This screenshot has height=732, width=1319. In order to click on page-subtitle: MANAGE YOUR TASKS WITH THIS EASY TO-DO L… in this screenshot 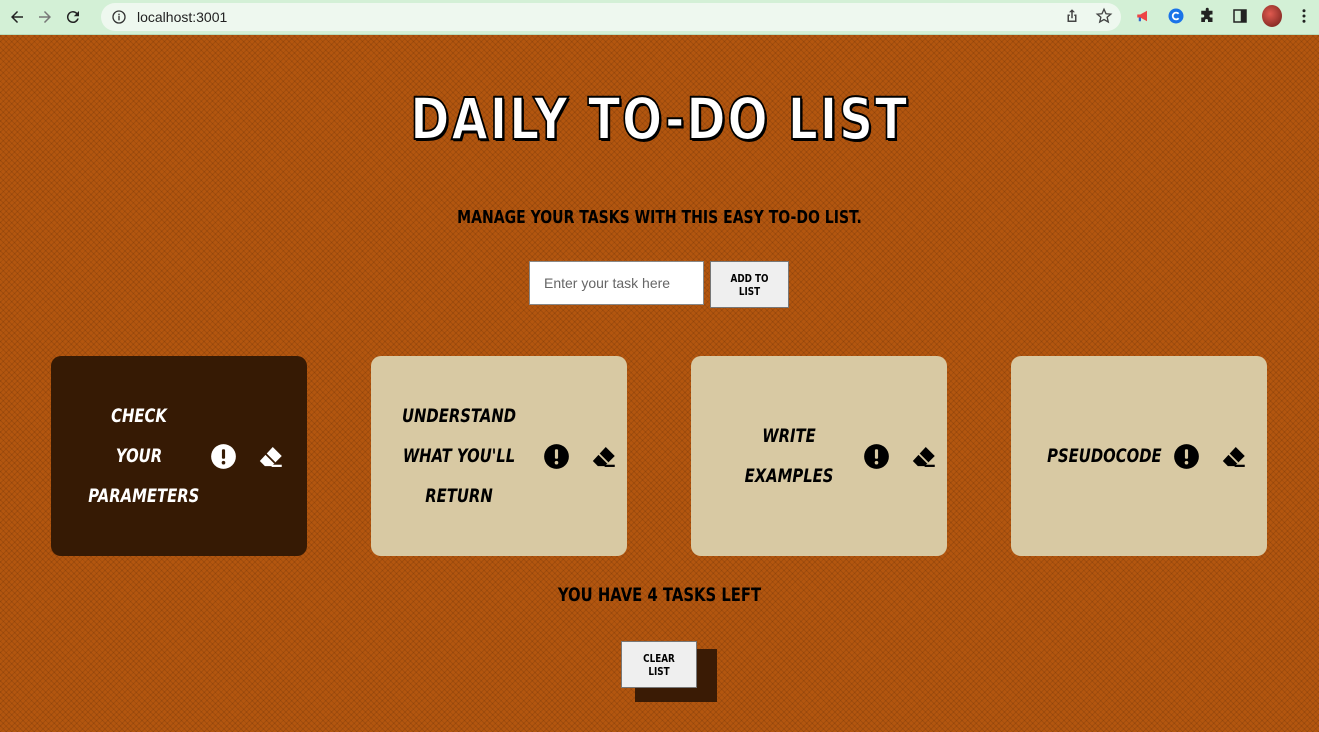, I will do `click(659, 217)`.